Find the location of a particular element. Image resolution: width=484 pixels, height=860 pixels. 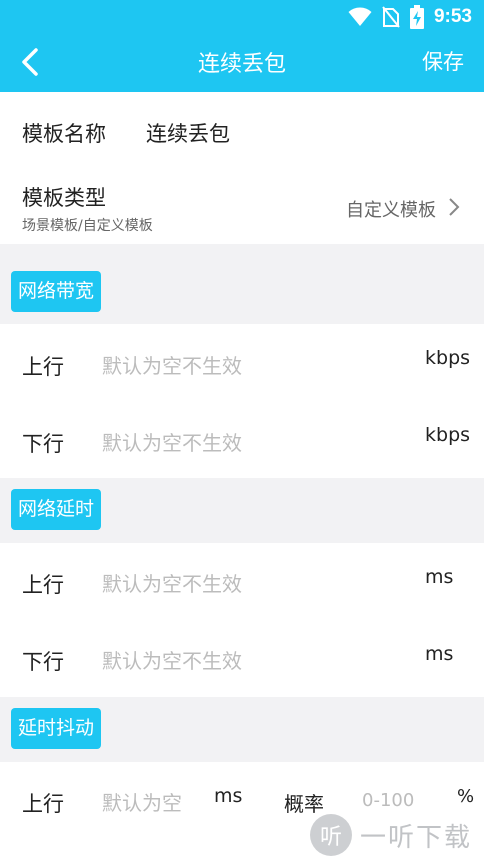

battery-charging-icon is located at coordinates (416, 17).